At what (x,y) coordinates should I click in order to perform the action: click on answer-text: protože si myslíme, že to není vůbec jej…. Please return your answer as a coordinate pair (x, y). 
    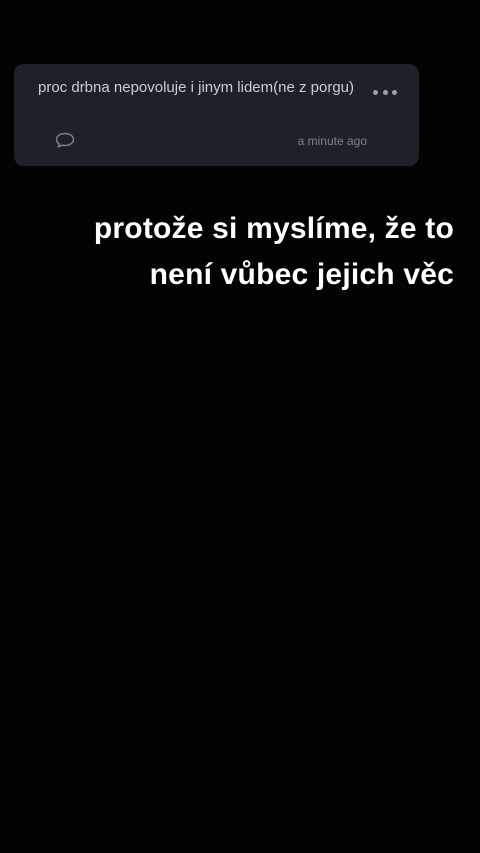
    Looking at the image, I should click on (234, 252).